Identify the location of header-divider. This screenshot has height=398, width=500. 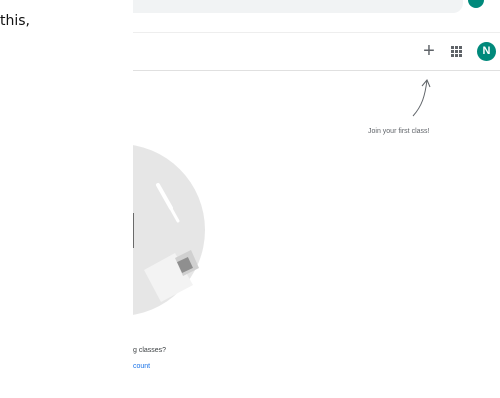
(316, 70).